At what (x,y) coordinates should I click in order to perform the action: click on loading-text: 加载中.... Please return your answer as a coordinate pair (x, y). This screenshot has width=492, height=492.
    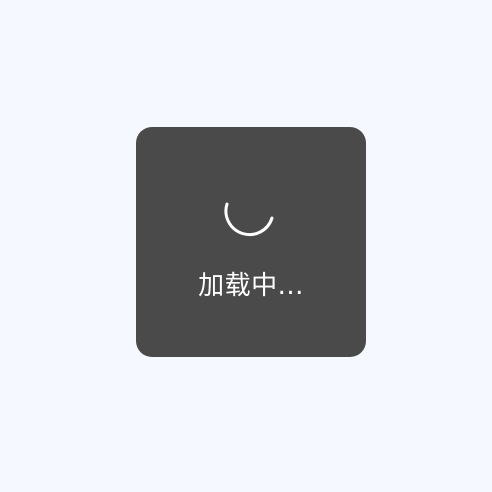
    Looking at the image, I should click on (251, 286).